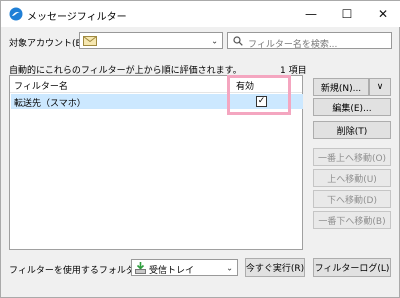 This screenshot has width=400, height=298. I want to click on folder-select: 受信トレイ ⌄, so click(184, 267).